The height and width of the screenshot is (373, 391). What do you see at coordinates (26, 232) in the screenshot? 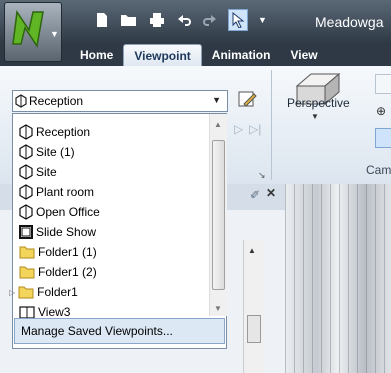
I see `animation-icon` at bounding box center [26, 232].